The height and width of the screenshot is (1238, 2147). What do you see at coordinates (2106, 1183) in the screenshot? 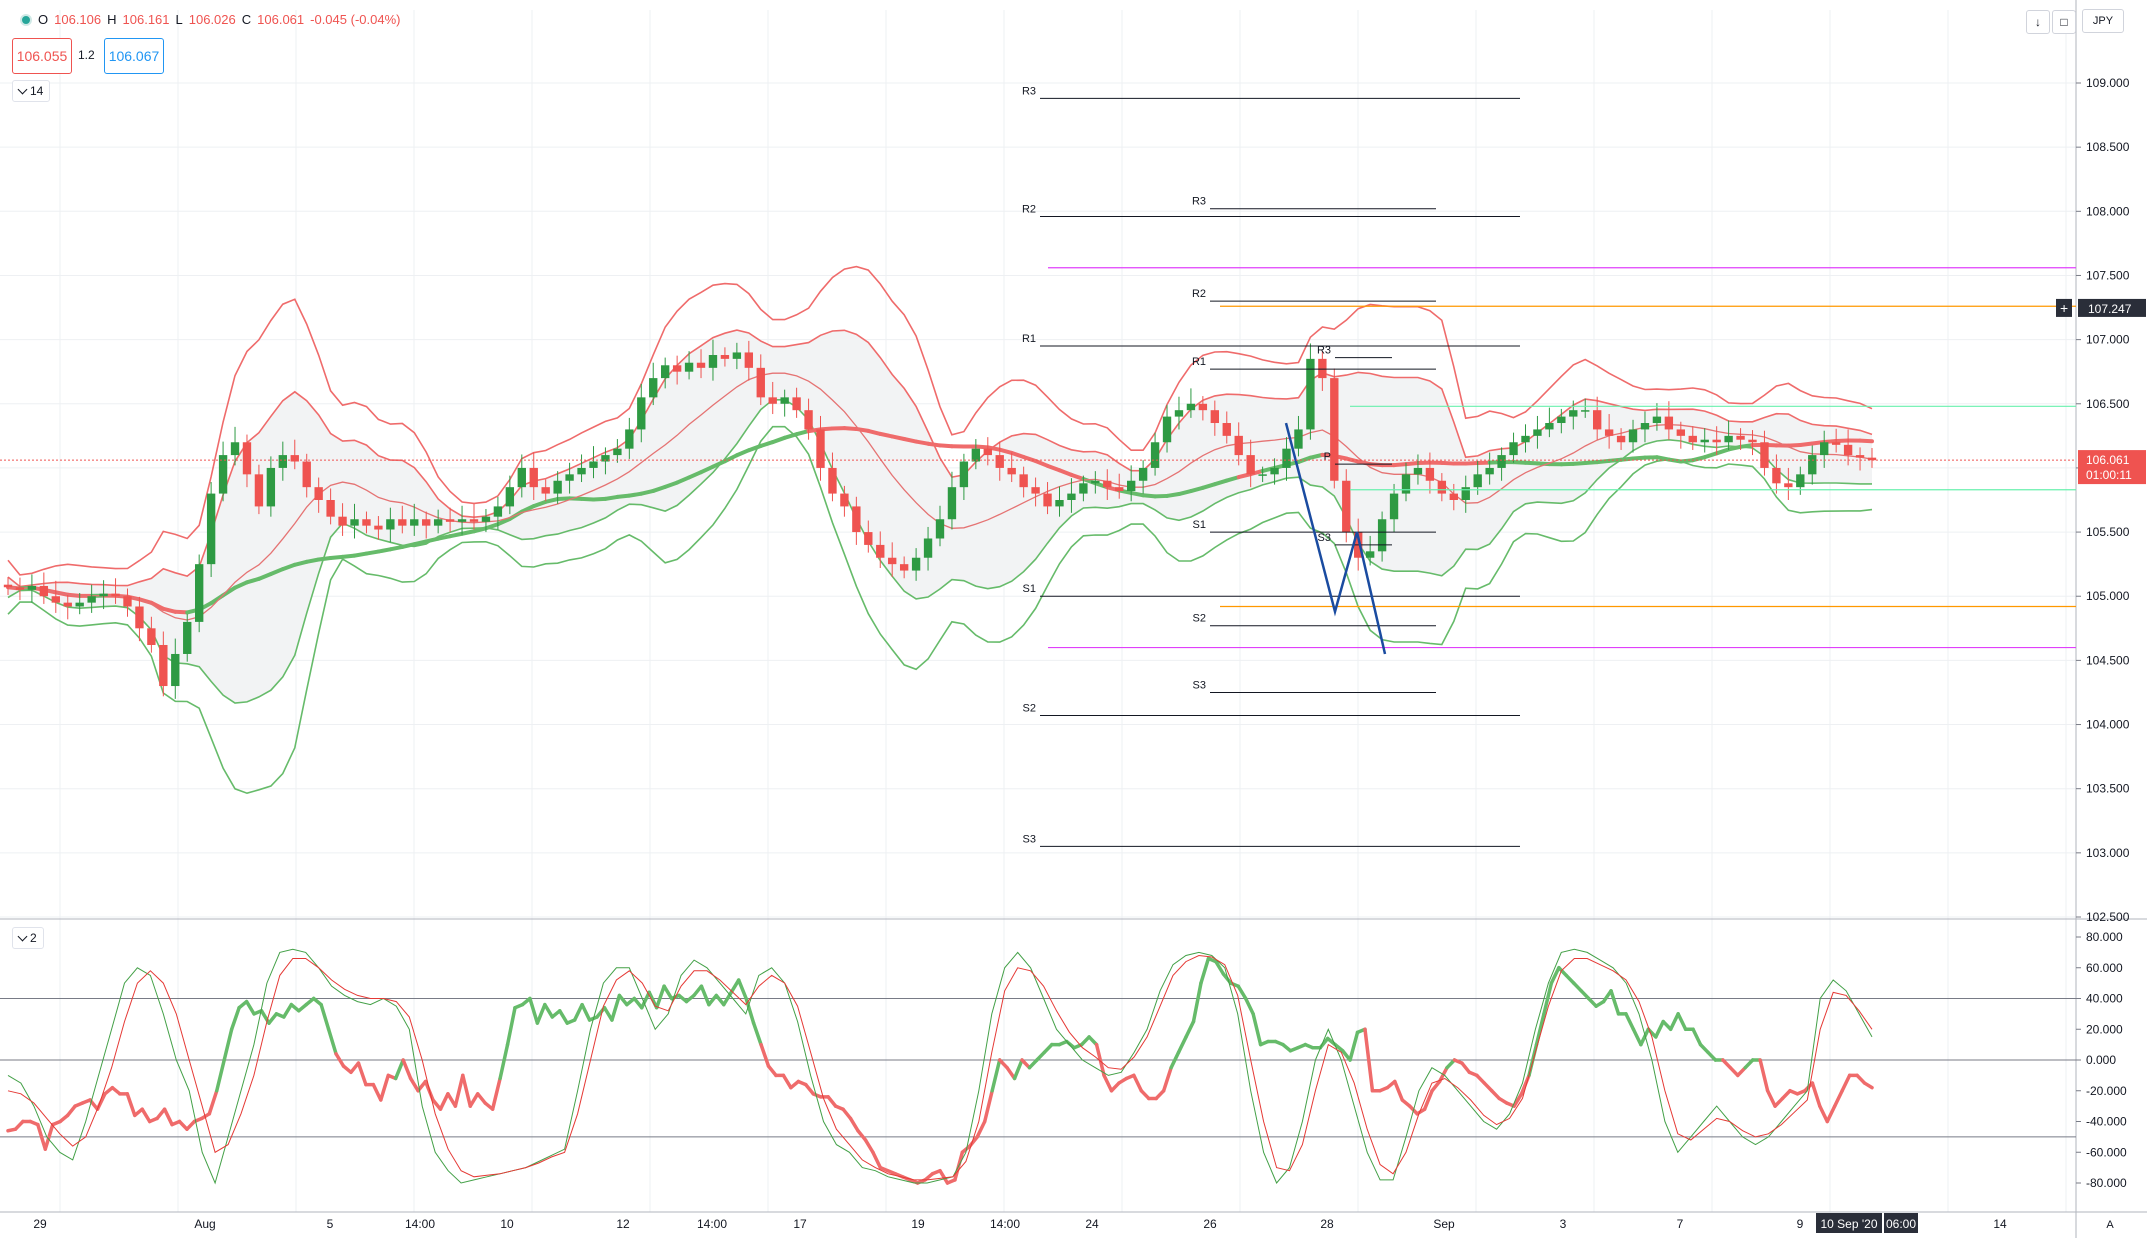
I see `osc-y-tick-label: -80.000` at bounding box center [2106, 1183].